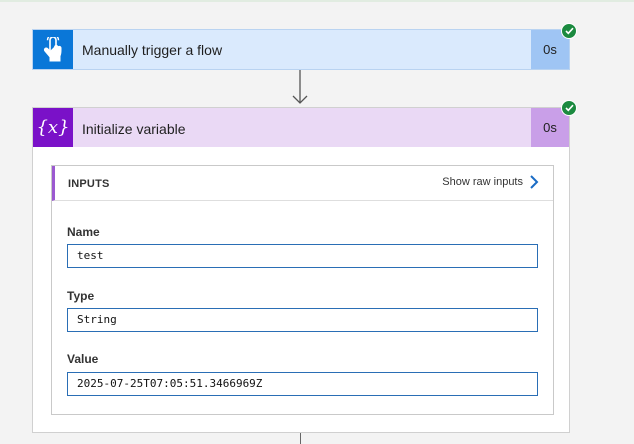 The height and width of the screenshot is (444, 634). What do you see at coordinates (302, 320) in the screenshot?
I see `field-value-type: String` at bounding box center [302, 320].